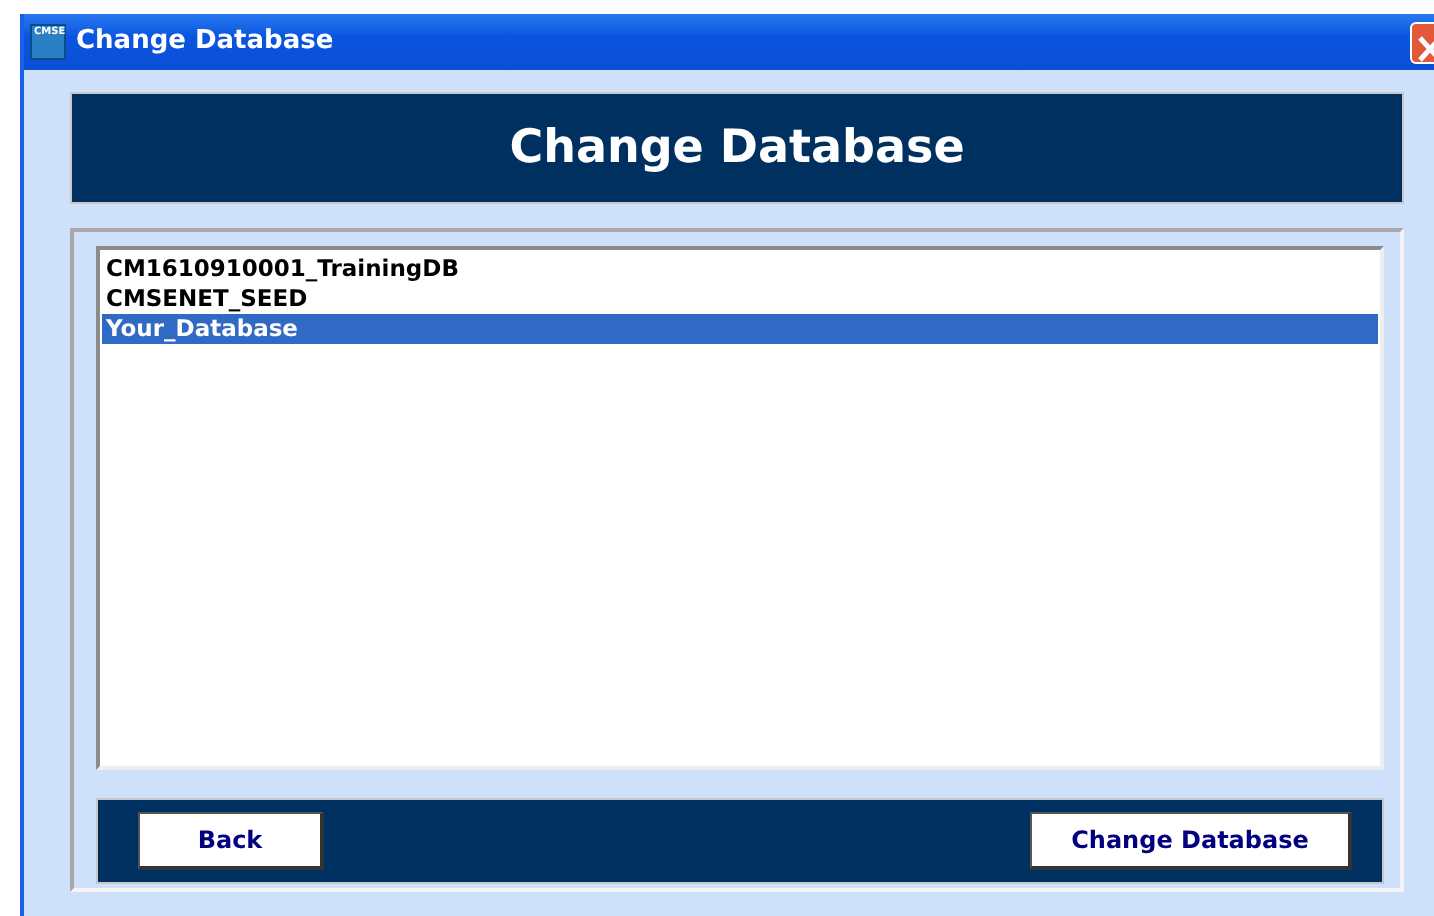  Describe the element at coordinates (205, 42) in the screenshot. I see `window-title: Change Database` at that location.